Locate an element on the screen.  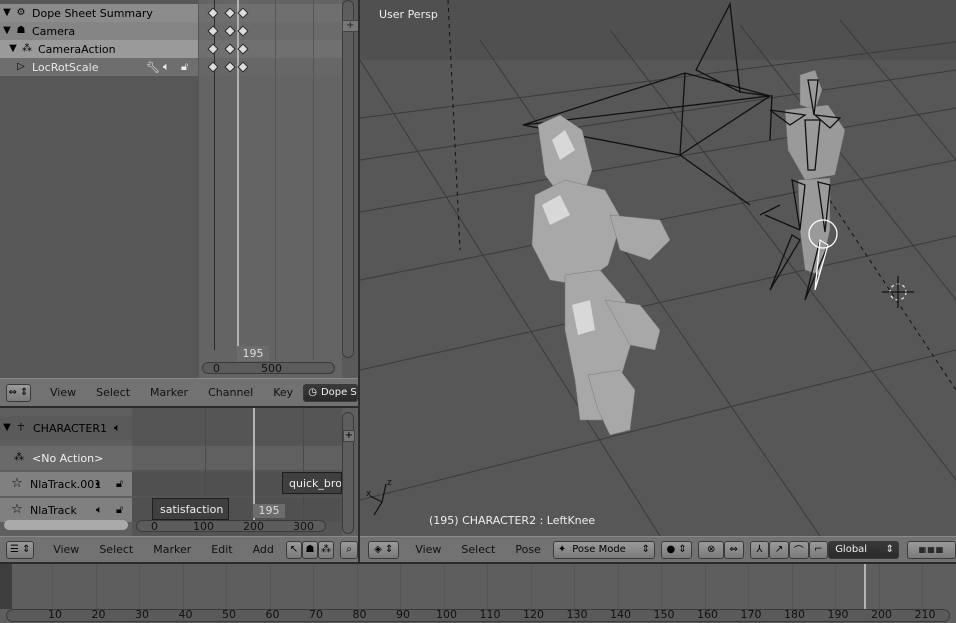
timeline-tick: 190 is located at coordinates (838, 614).